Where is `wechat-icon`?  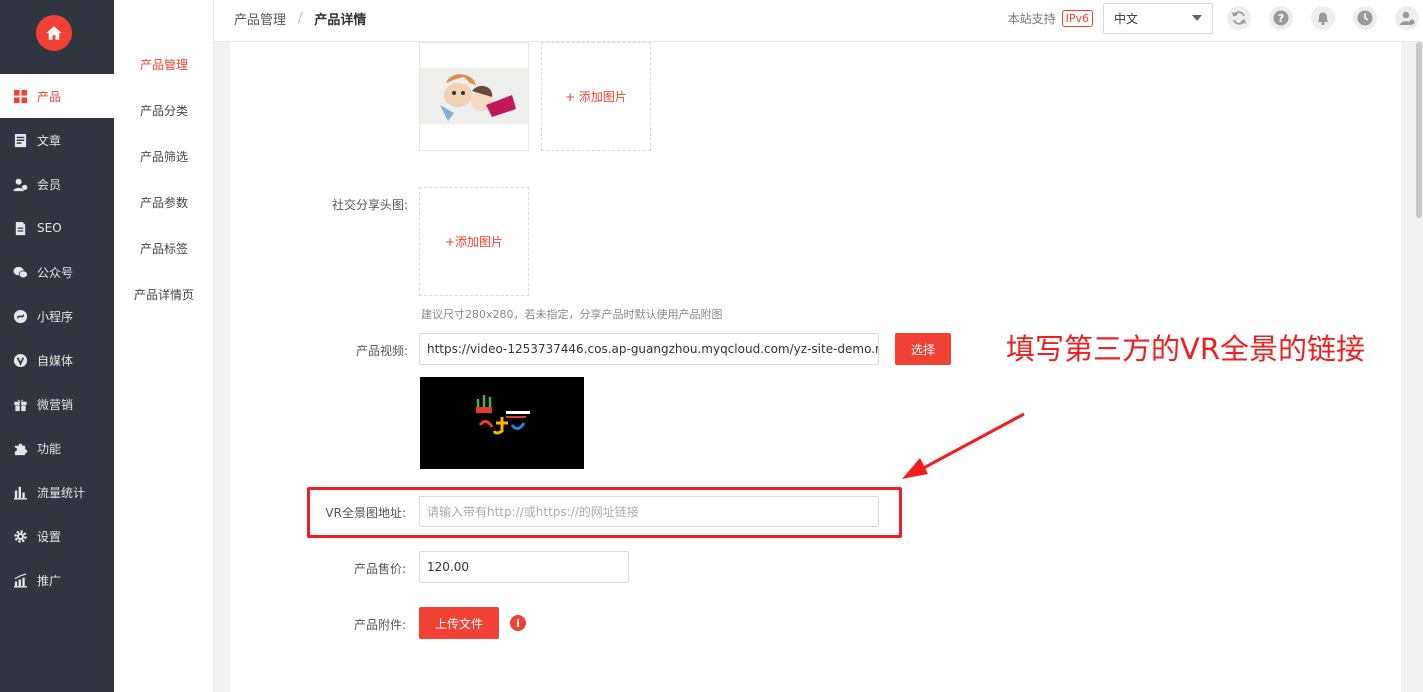 wechat-icon is located at coordinates (20, 272).